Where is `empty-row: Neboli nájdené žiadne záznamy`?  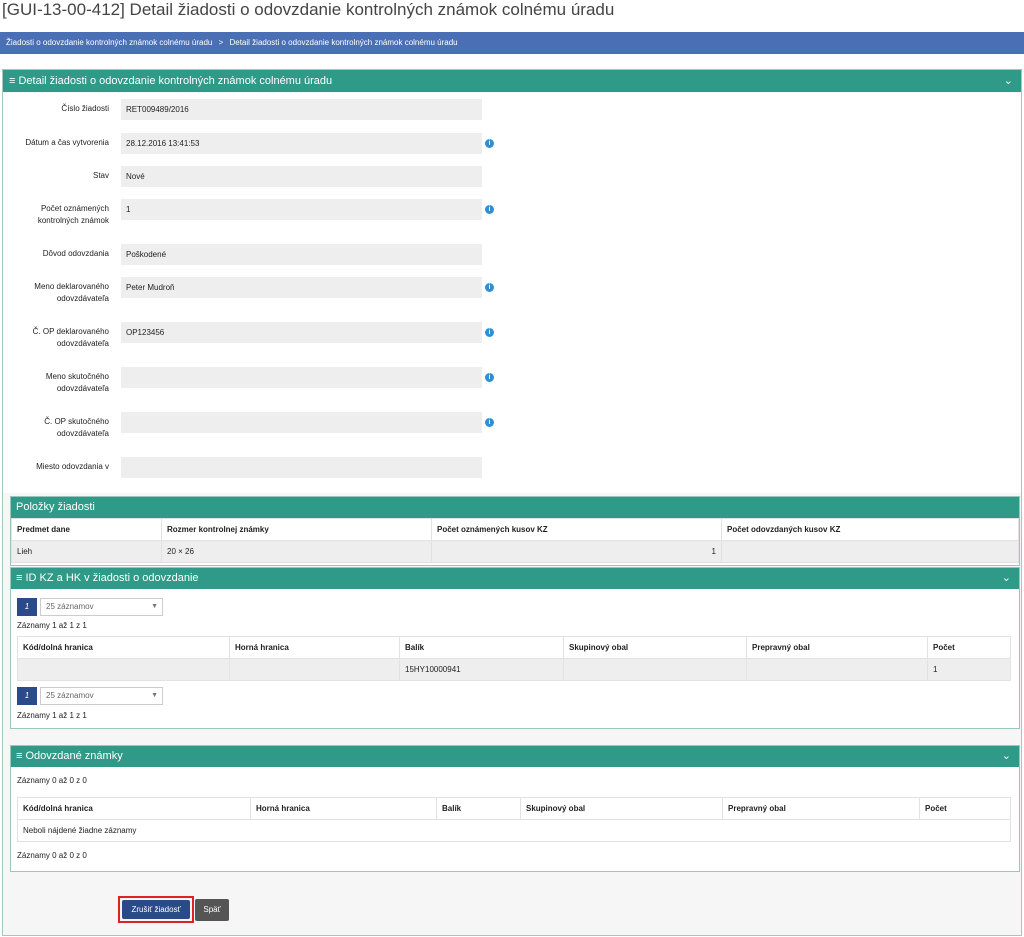
empty-row: Neboli nájdené žiadne záznamy is located at coordinates (514, 830).